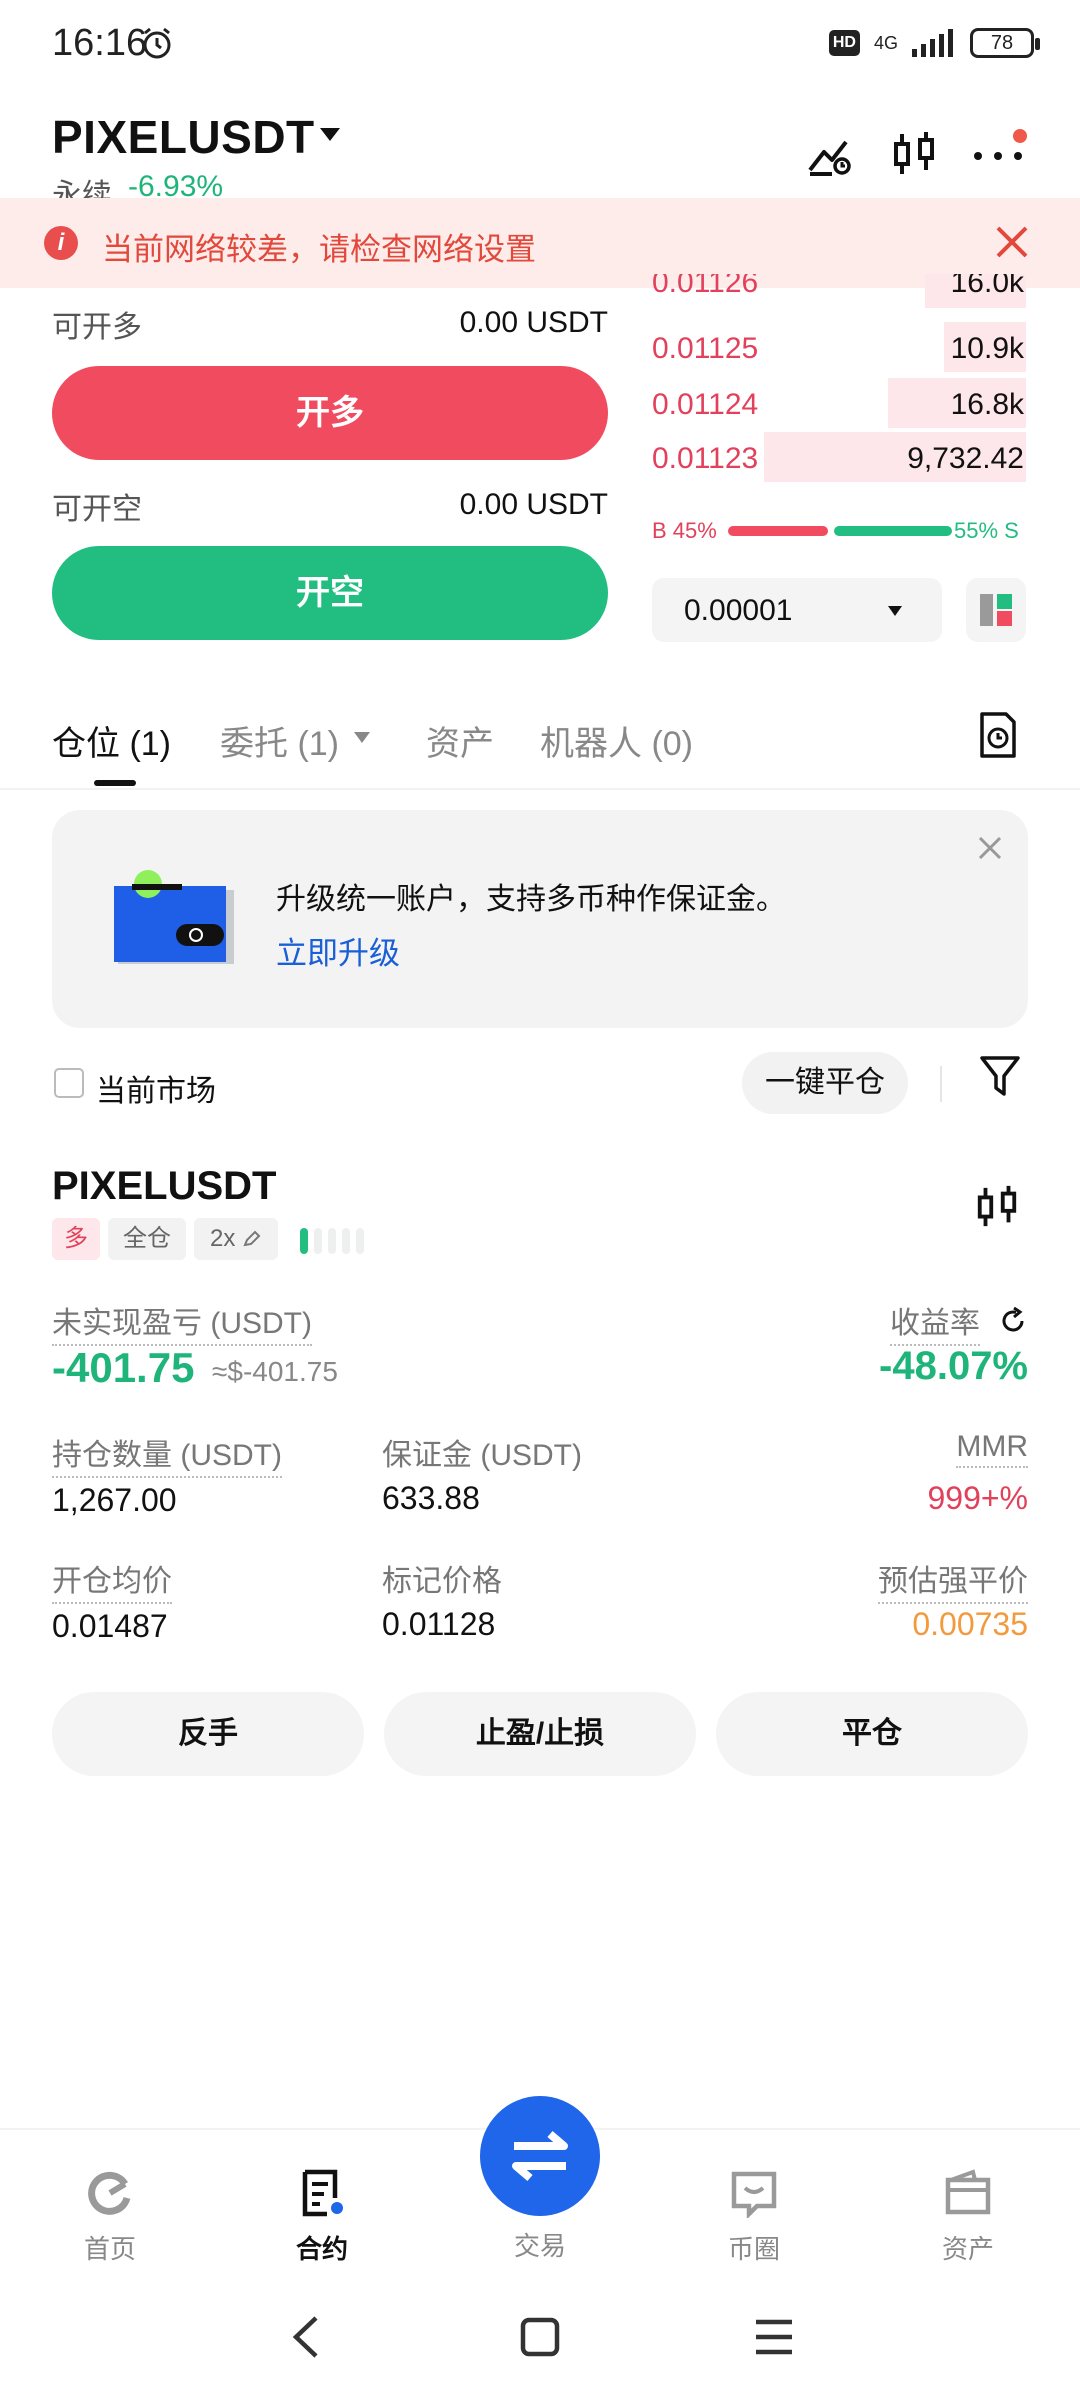  I want to click on nav-community: 币圈, so click(754, 2217).